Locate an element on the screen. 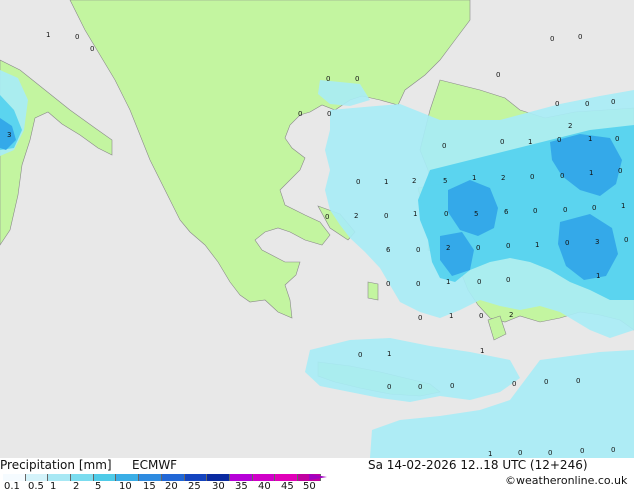  forecast-datetime: Sa 14-02-2026 12..18 UTC (12+246) is located at coordinates (478, 465).